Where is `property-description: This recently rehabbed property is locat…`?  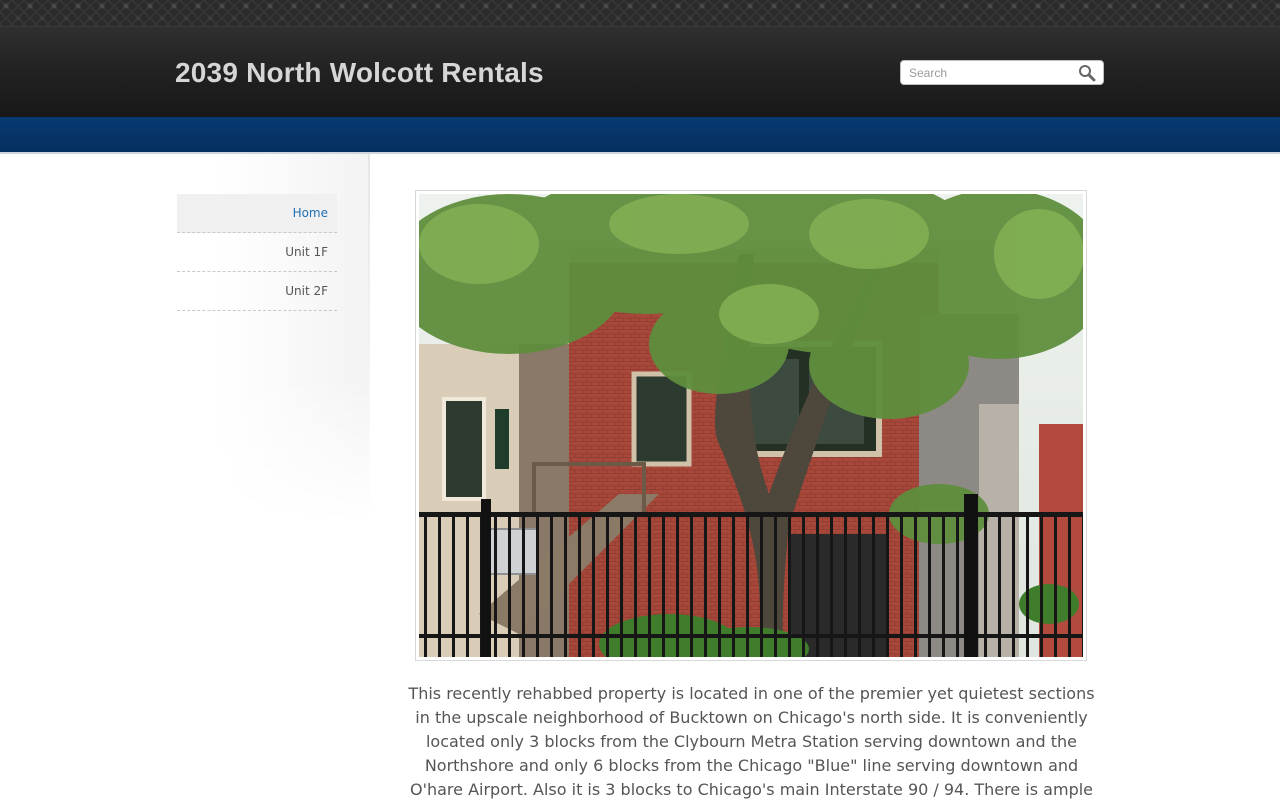 property-description: This recently rehabbed property is locat… is located at coordinates (751, 741).